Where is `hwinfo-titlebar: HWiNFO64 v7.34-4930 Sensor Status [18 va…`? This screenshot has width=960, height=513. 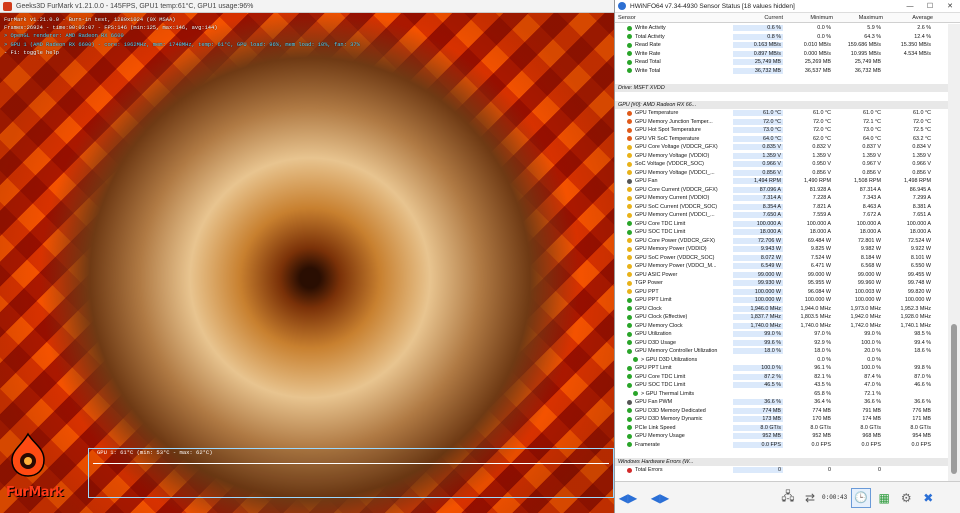
hwinfo-titlebar: HWiNFO64 v7.34-4930 Sensor Status [18 va… is located at coordinates (787, 6).